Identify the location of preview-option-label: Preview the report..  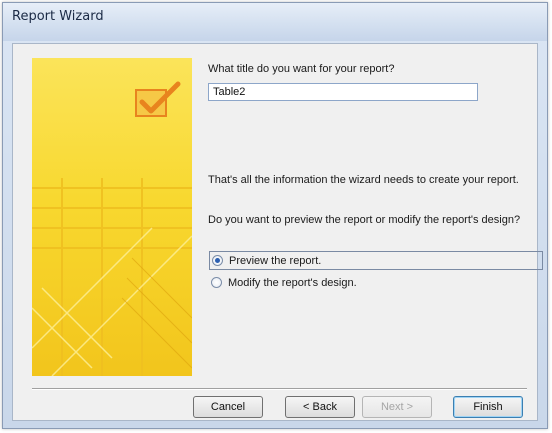
(275, 260).